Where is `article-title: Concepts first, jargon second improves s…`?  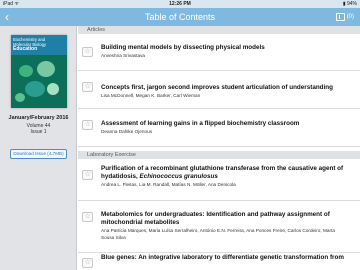
article-title: Concepts first, jargon second improves s… is located at coordinates (227, 88).